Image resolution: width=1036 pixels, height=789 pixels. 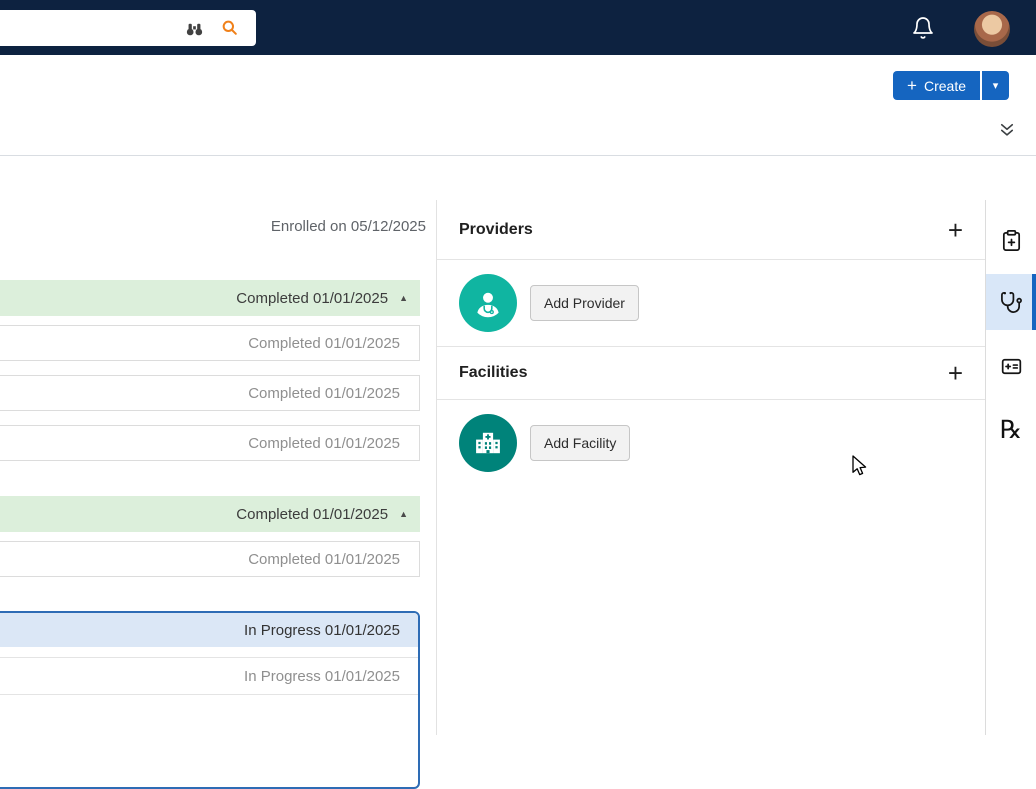 What do you see at coordinates (580, 443) in the screenshot?
I see `add-facility-button: Add Facility` at bounding box center [580, 443].